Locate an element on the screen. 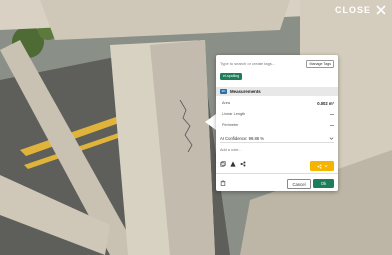 The height and width of the screenshot is (255, 392). close-button: CLOSE is located at coordinates (360, 10).